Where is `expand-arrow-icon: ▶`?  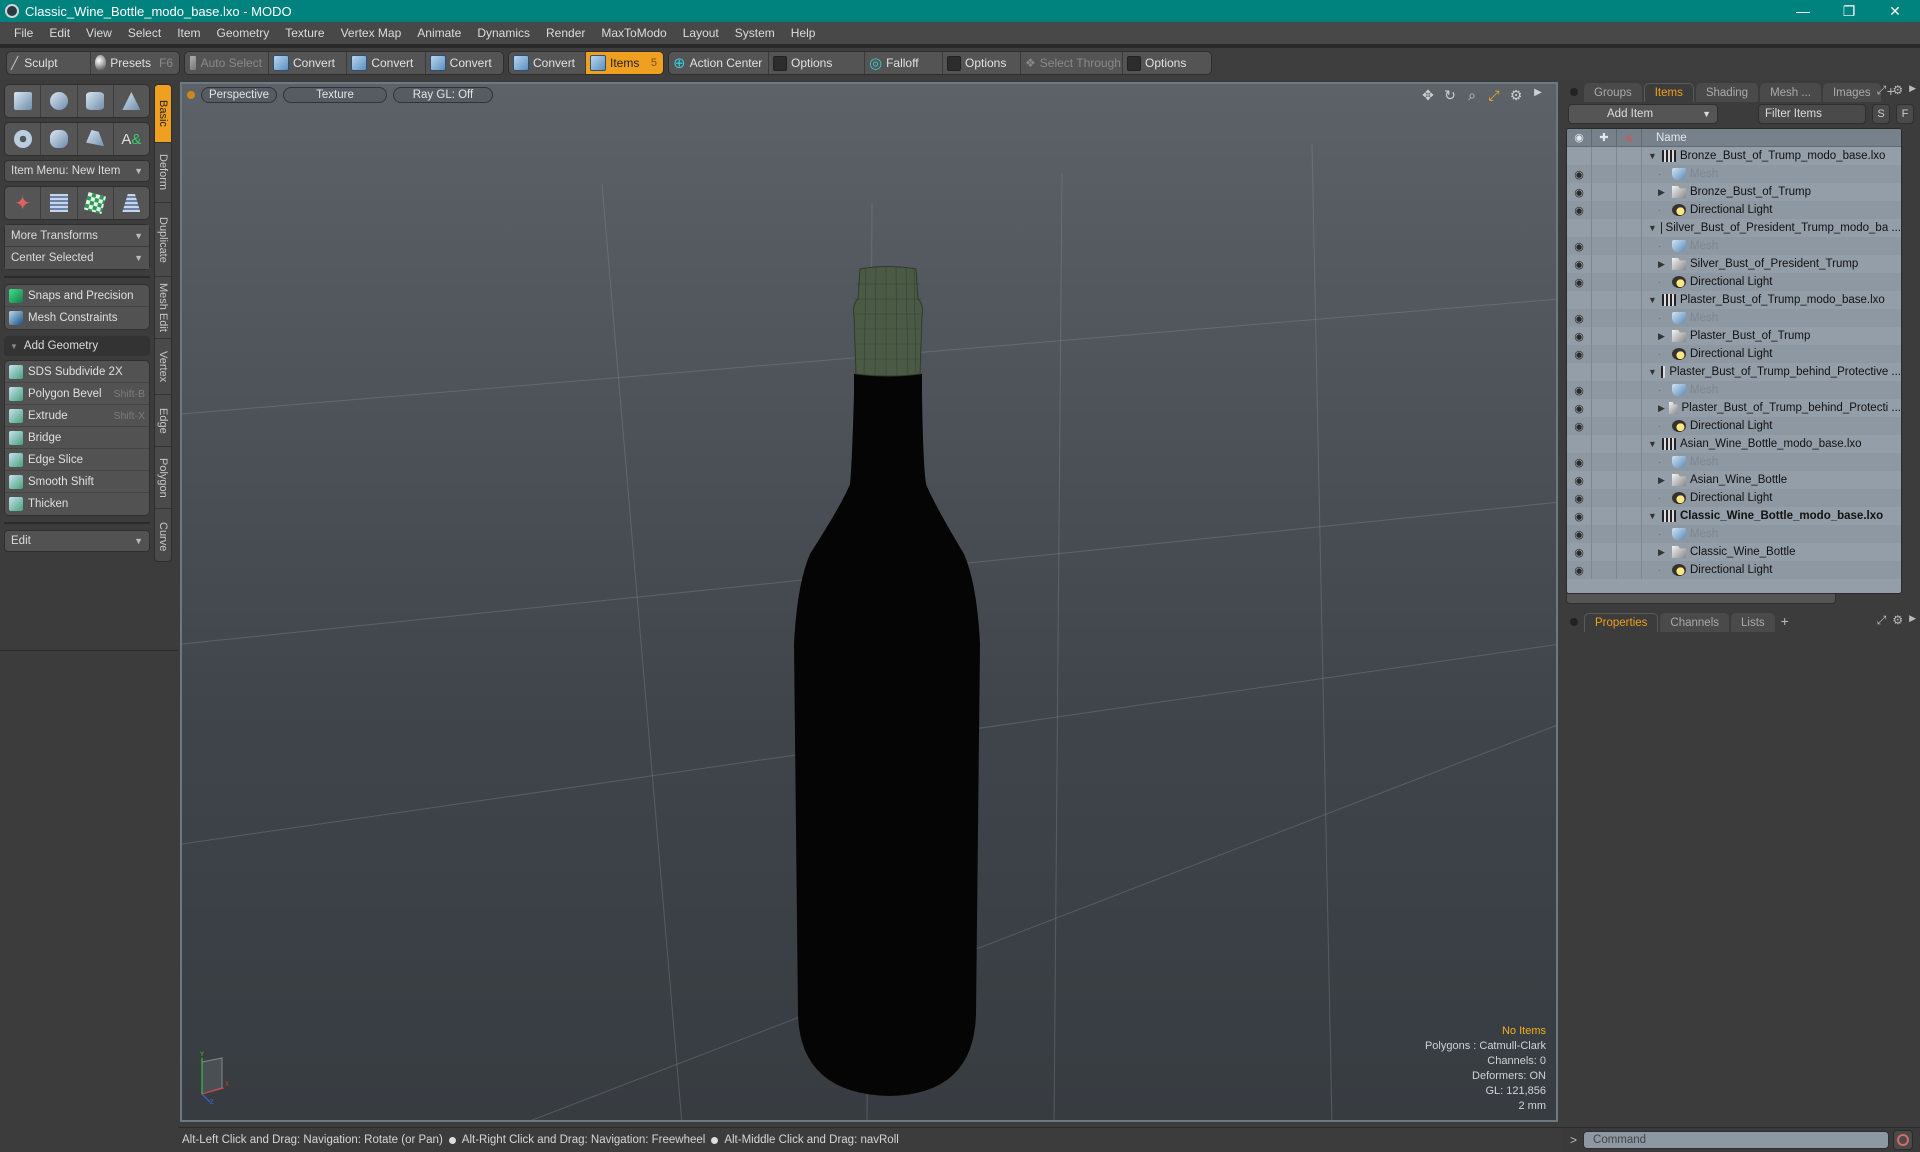 expand-arrow-icon: ▶ is located at coordinates (1538, 95).